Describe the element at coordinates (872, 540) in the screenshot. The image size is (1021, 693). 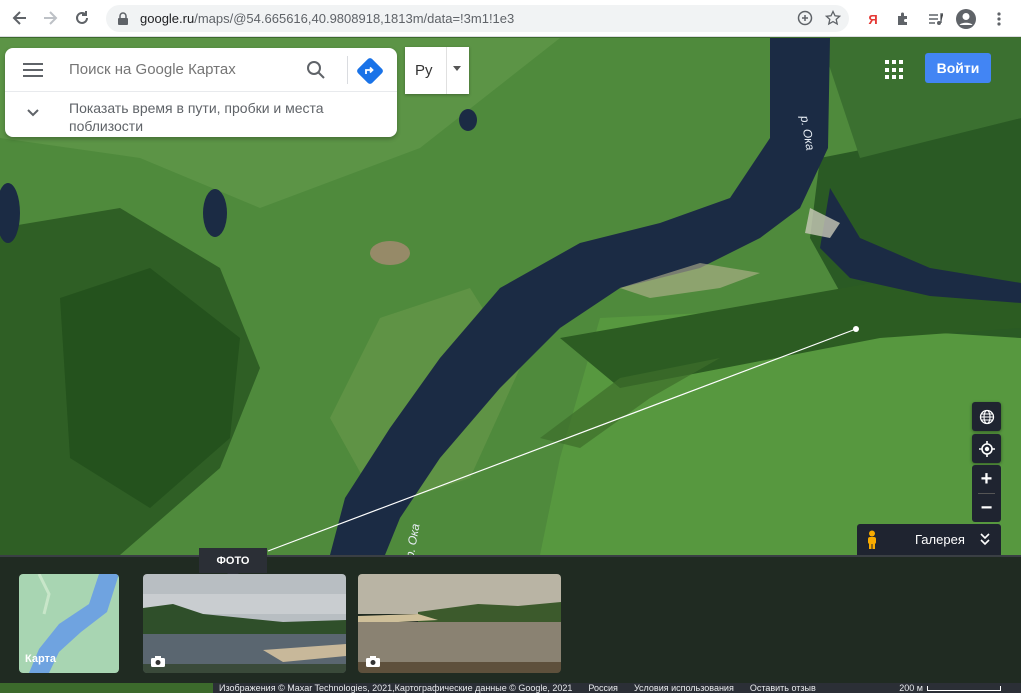
I see `pegman-icon` at that location.